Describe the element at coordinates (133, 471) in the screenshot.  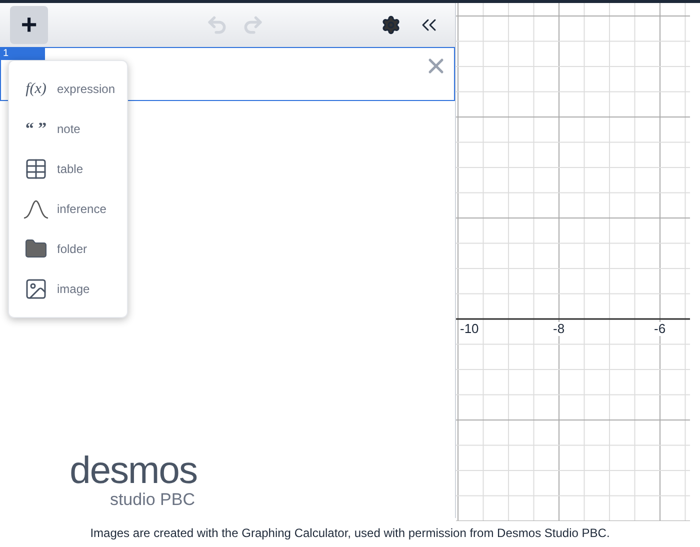
I see `logo-wordmark: desmos` at that location.